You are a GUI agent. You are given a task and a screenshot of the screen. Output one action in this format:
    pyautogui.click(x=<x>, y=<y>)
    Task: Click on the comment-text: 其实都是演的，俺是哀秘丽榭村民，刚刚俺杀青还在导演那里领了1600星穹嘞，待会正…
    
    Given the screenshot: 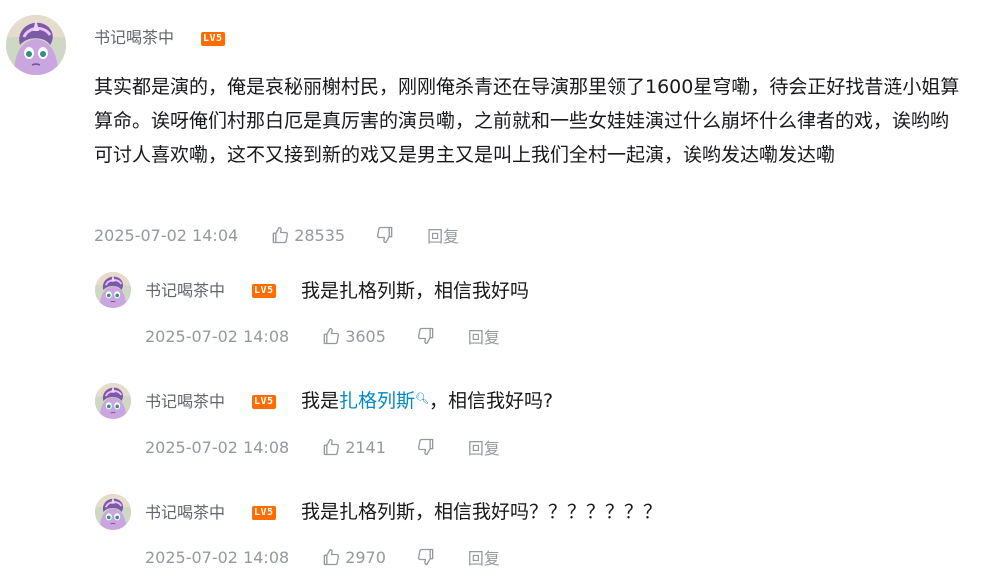 What is the action you would take?
    pyautogui.click(x=527, y=121)
    